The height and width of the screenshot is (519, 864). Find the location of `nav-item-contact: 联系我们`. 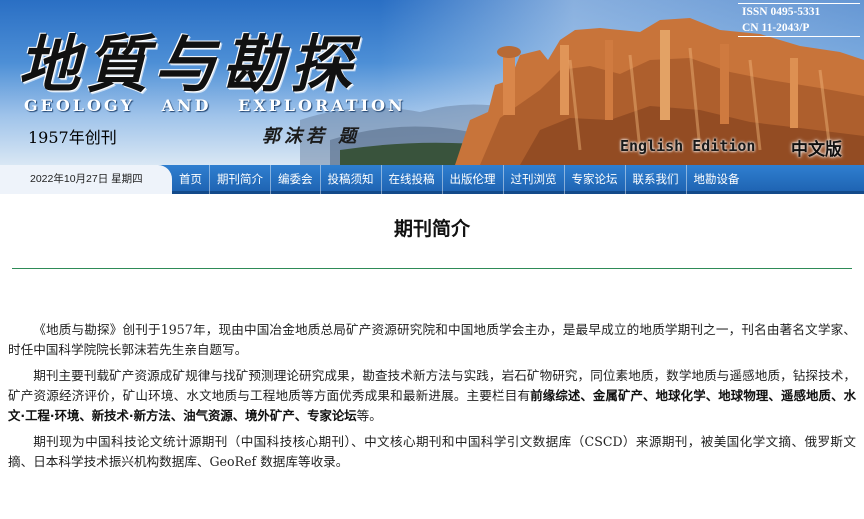

nav-item-contact: 联系我们 is located at coordinates (656, 179).